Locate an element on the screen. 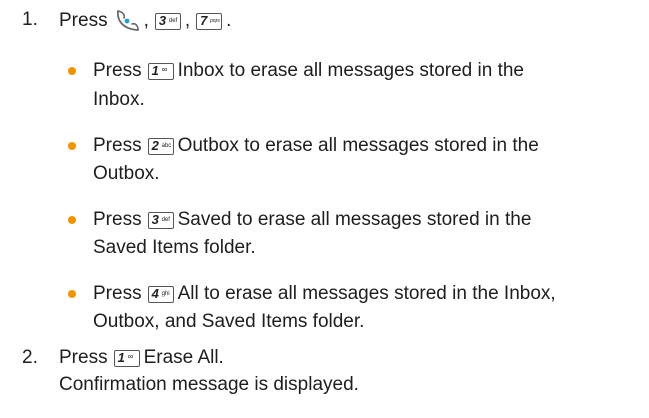 The width and height of the screenshot is (649, 418). step-2-action: Erase All. is located at coordinates (183, 357).